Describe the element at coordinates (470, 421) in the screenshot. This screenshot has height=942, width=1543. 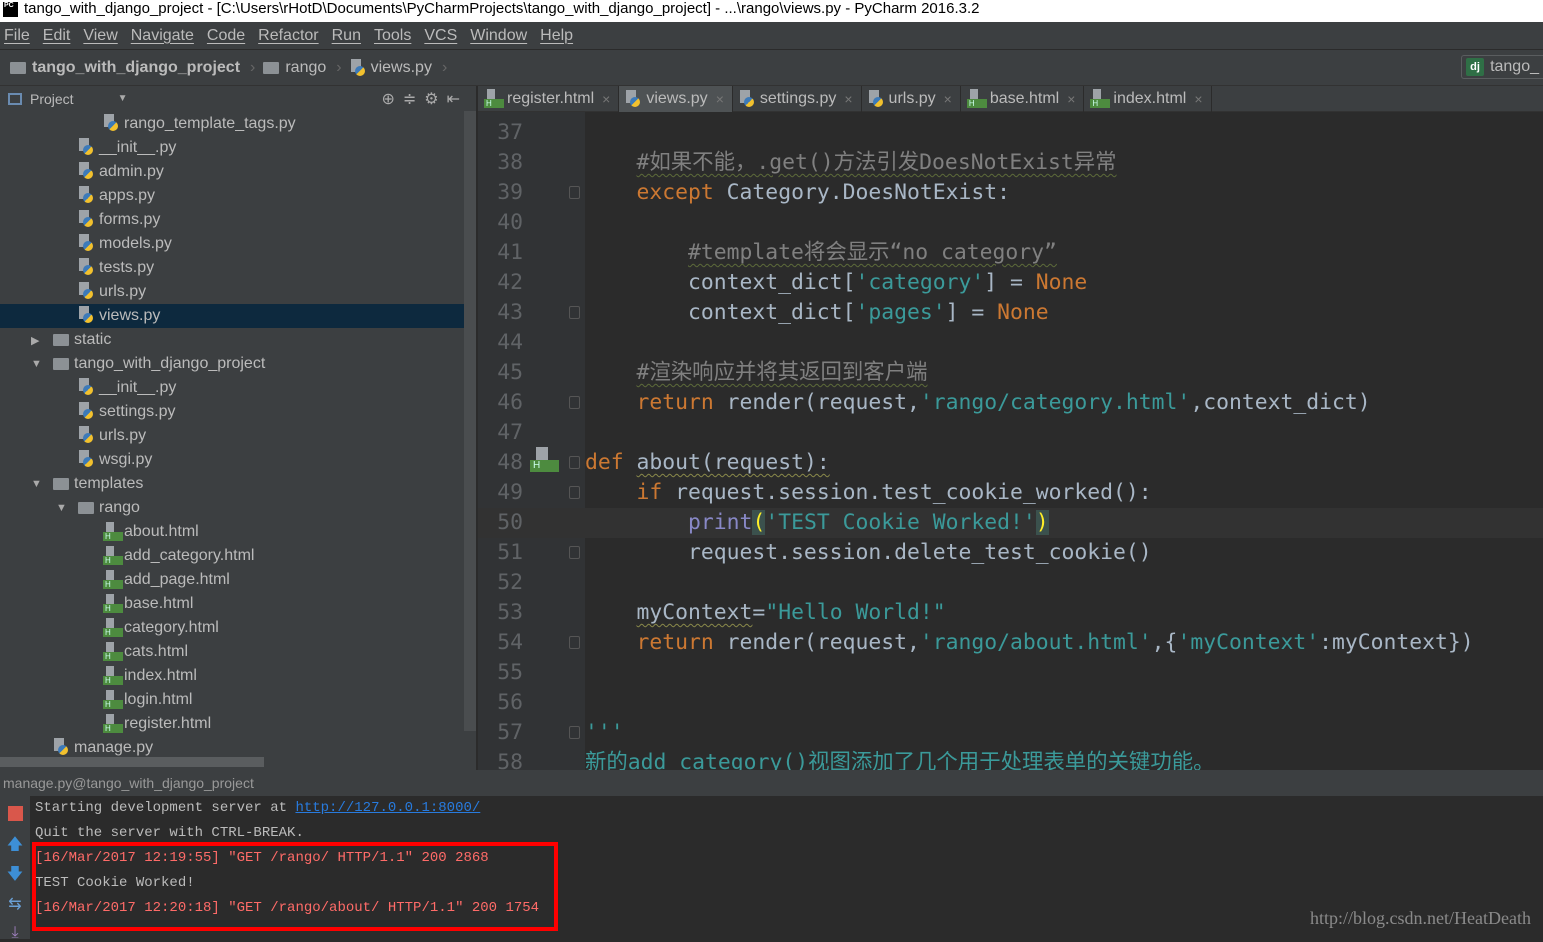
I see `tree-scrollbar` at that location.